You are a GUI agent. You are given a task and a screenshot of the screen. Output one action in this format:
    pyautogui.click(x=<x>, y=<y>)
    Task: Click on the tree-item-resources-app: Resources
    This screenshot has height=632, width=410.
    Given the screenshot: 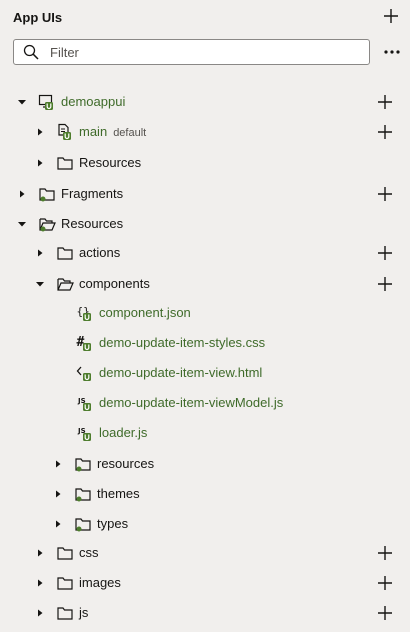 What is the action you would take?
    pyautogui.click(x=205, y=163)
    